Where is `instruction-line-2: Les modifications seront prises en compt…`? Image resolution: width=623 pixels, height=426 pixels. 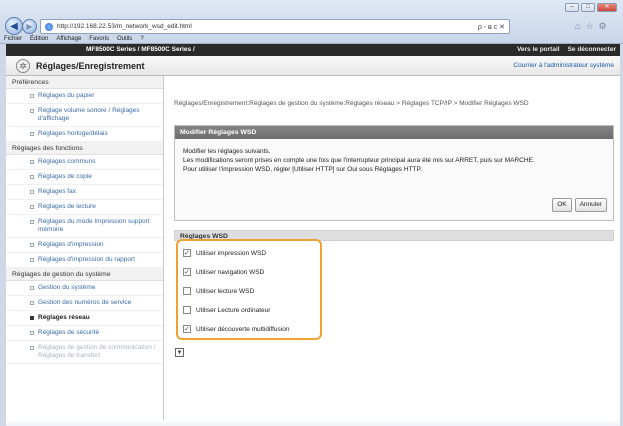
instruction-line-2: Les modifications seront prises en compt… is located at coordinates (359, 160).